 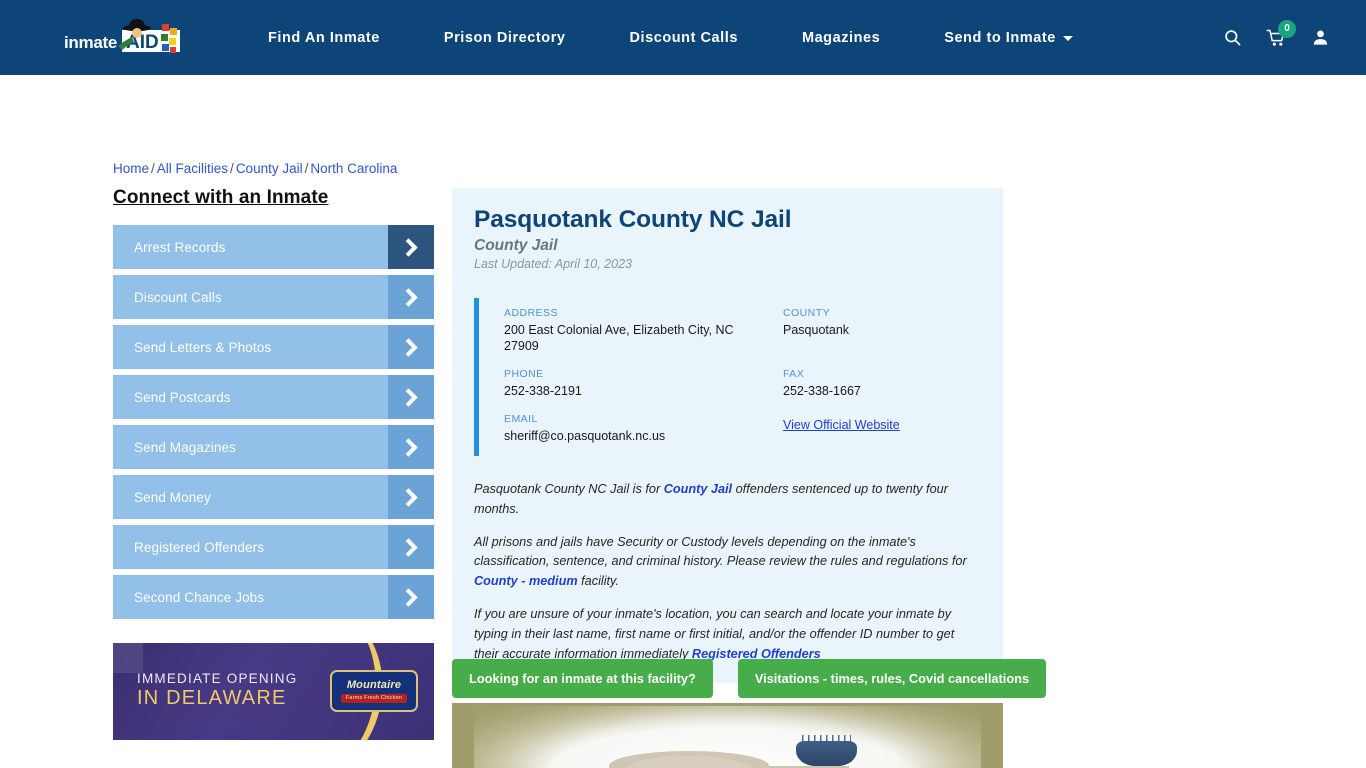 What do you see at coordinates (553, 264) in the screenshot?
I see `last-updated-text: Last Updated: April 10, 2023` at bounding box center [553, 264].